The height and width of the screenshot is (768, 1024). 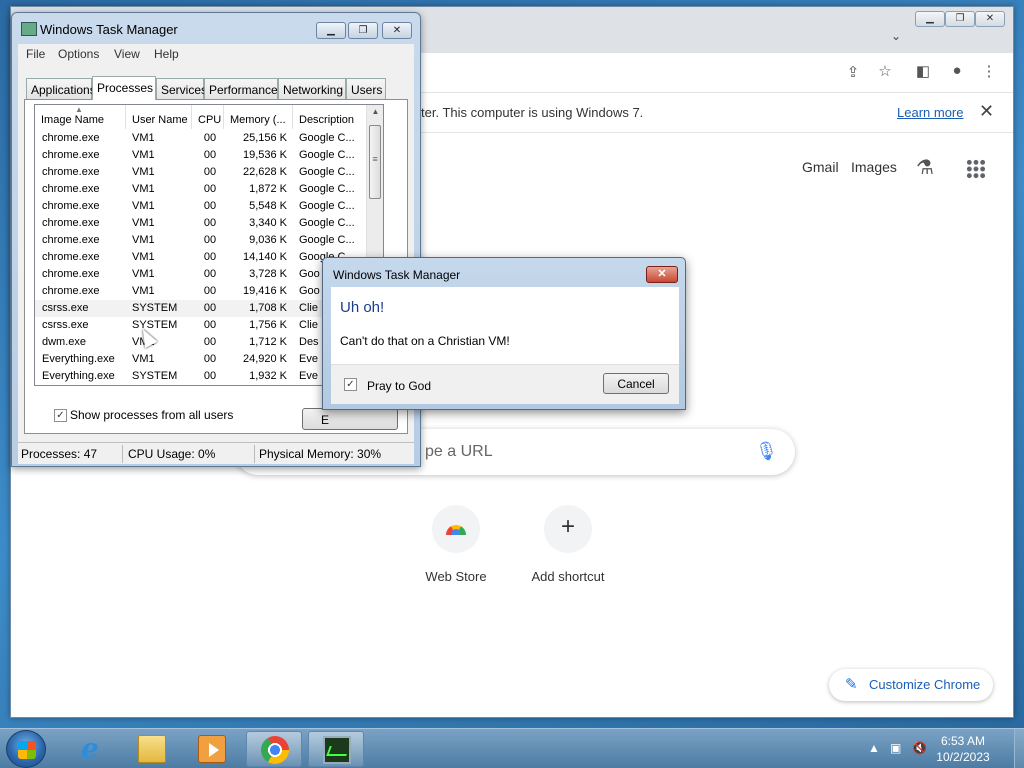 What do you see at coordinates (350, 384) in the screenshot?
I see `pray-to-god-checkbox: ✓` at bounding box center [350, 384].